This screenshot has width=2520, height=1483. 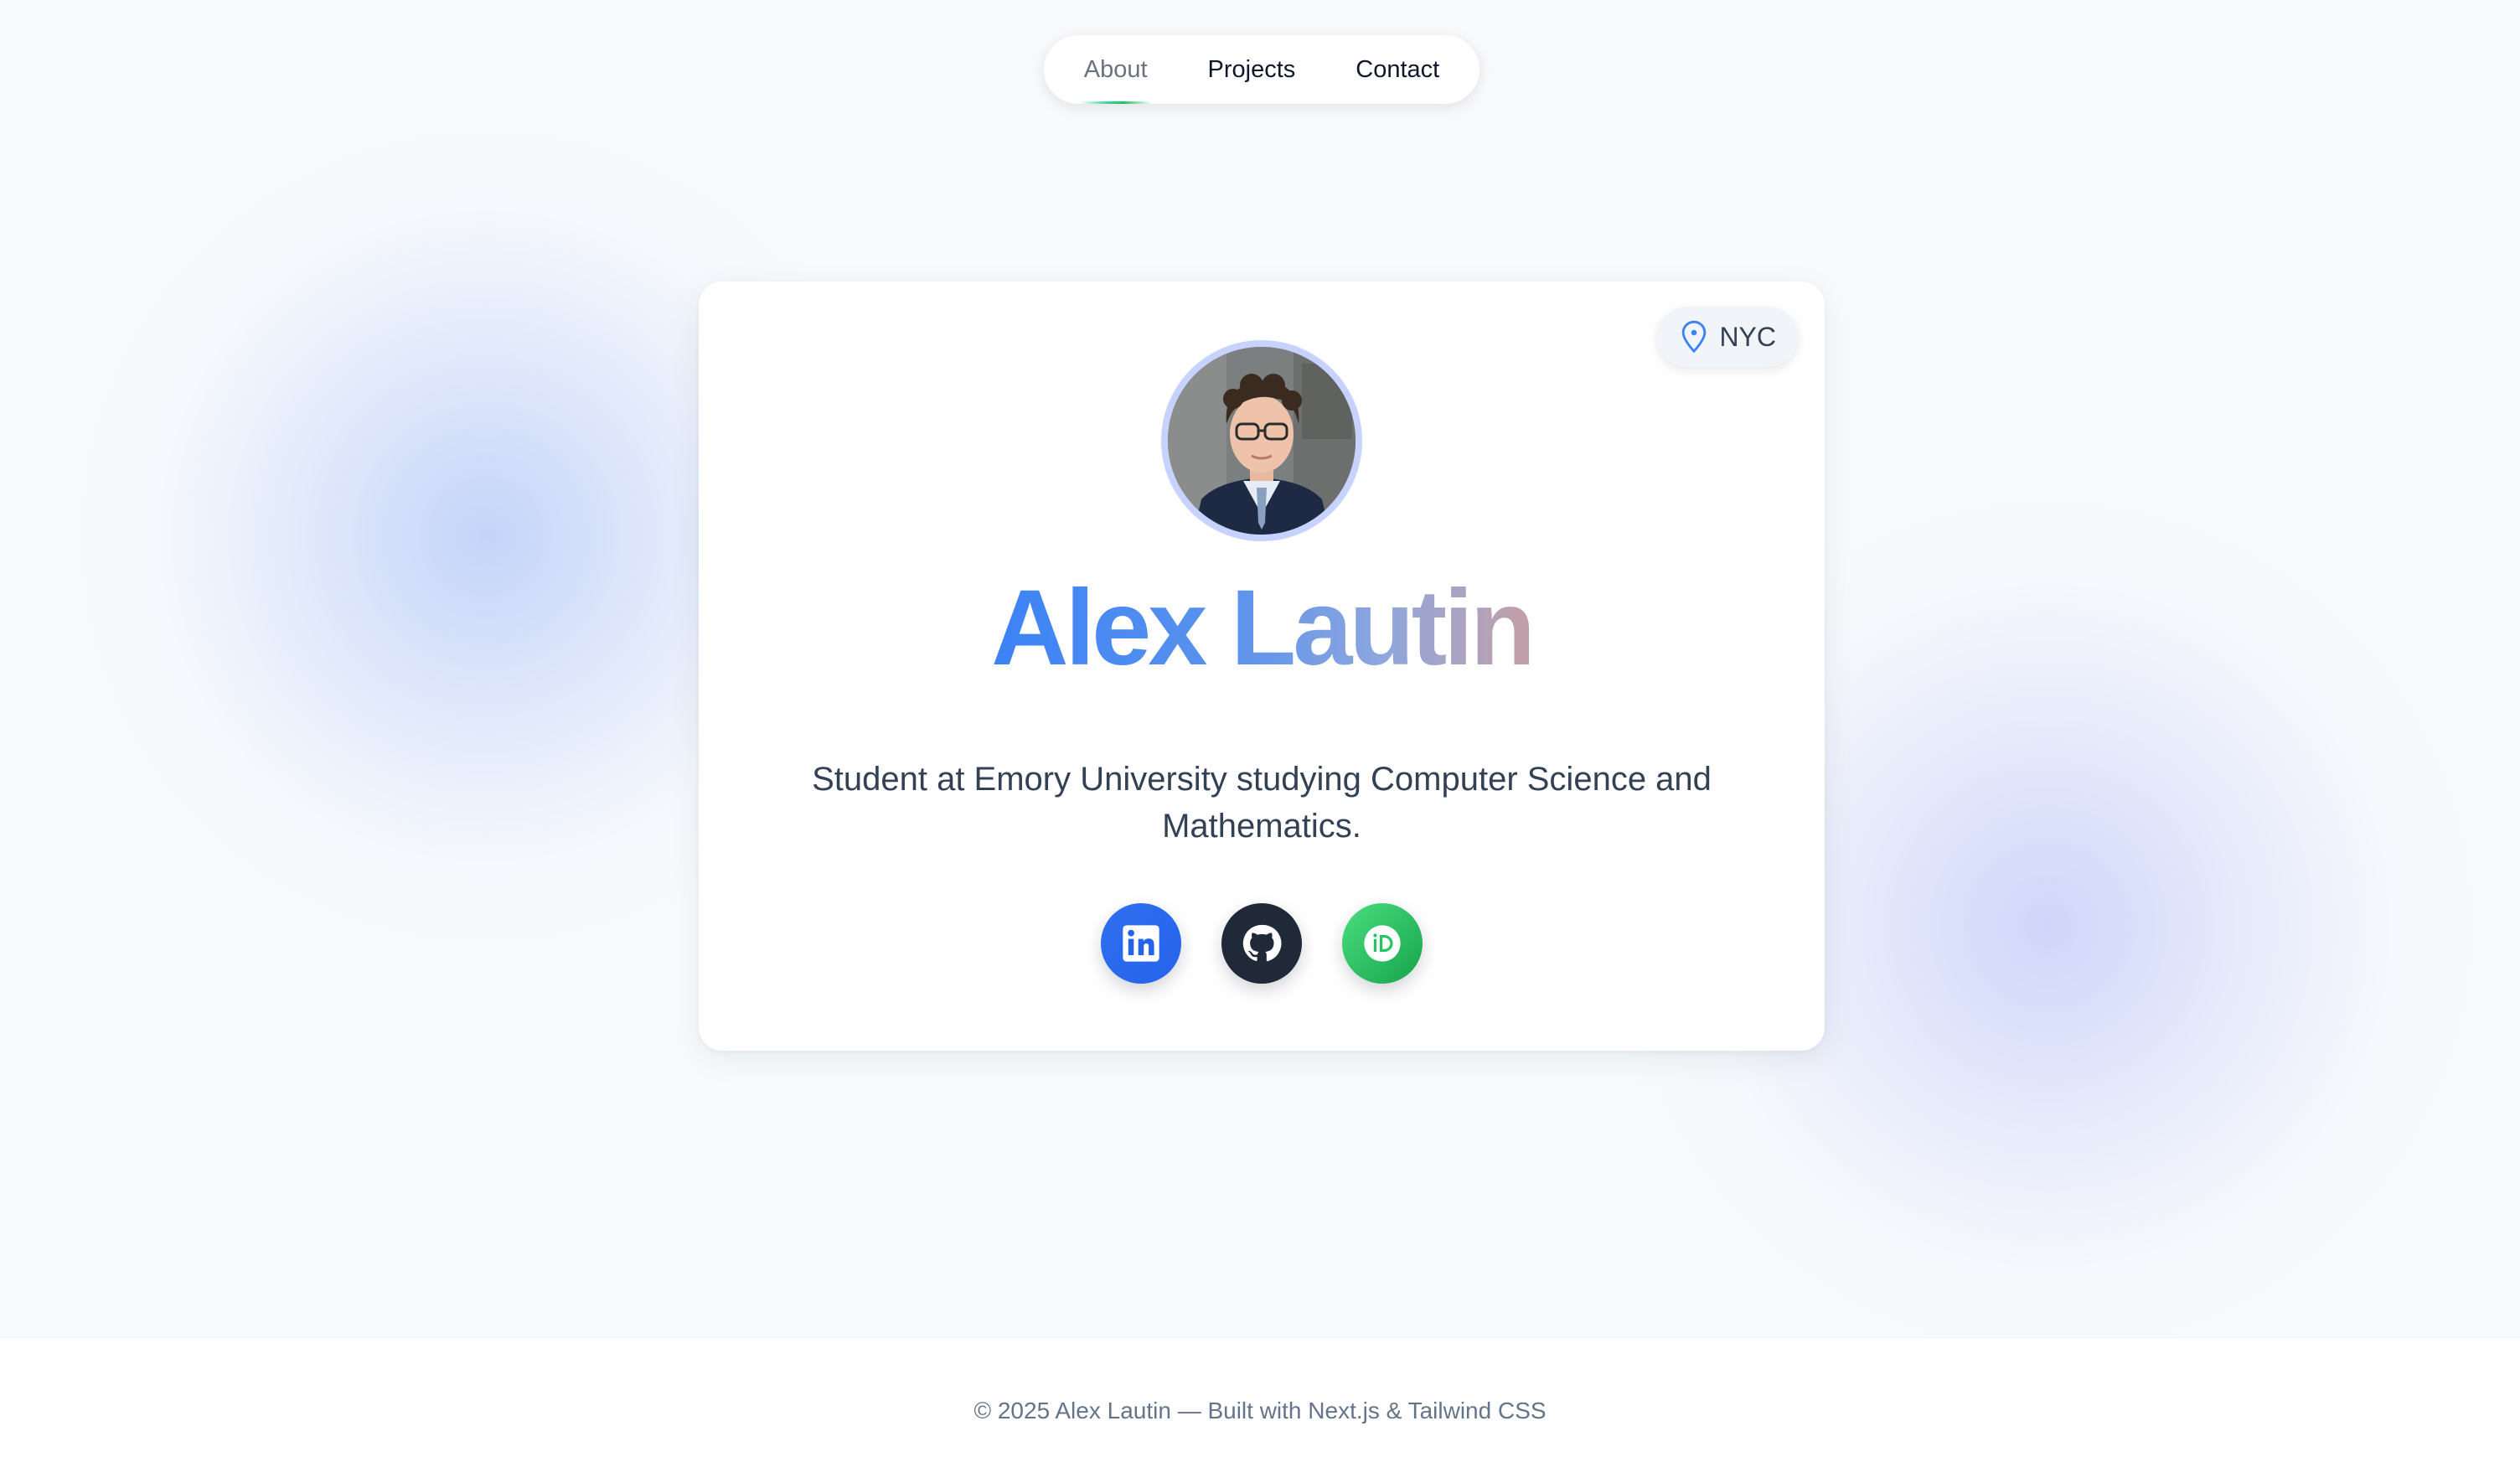 I want to click on map-pin-icon, so click(x=1694, y=337).